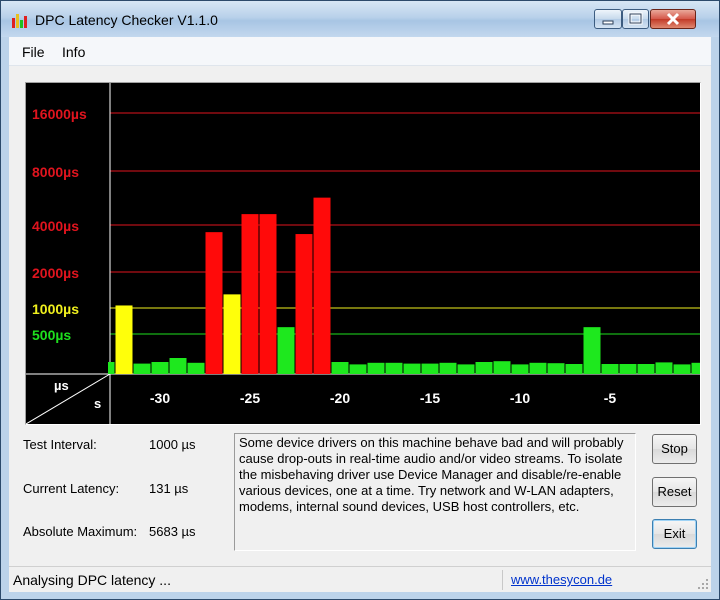 The width and height of the screenshot is (720, 600). Describe the element at coordinates (61, 385) in the screenshot. I see `corner-unit-us: µs` at that location.